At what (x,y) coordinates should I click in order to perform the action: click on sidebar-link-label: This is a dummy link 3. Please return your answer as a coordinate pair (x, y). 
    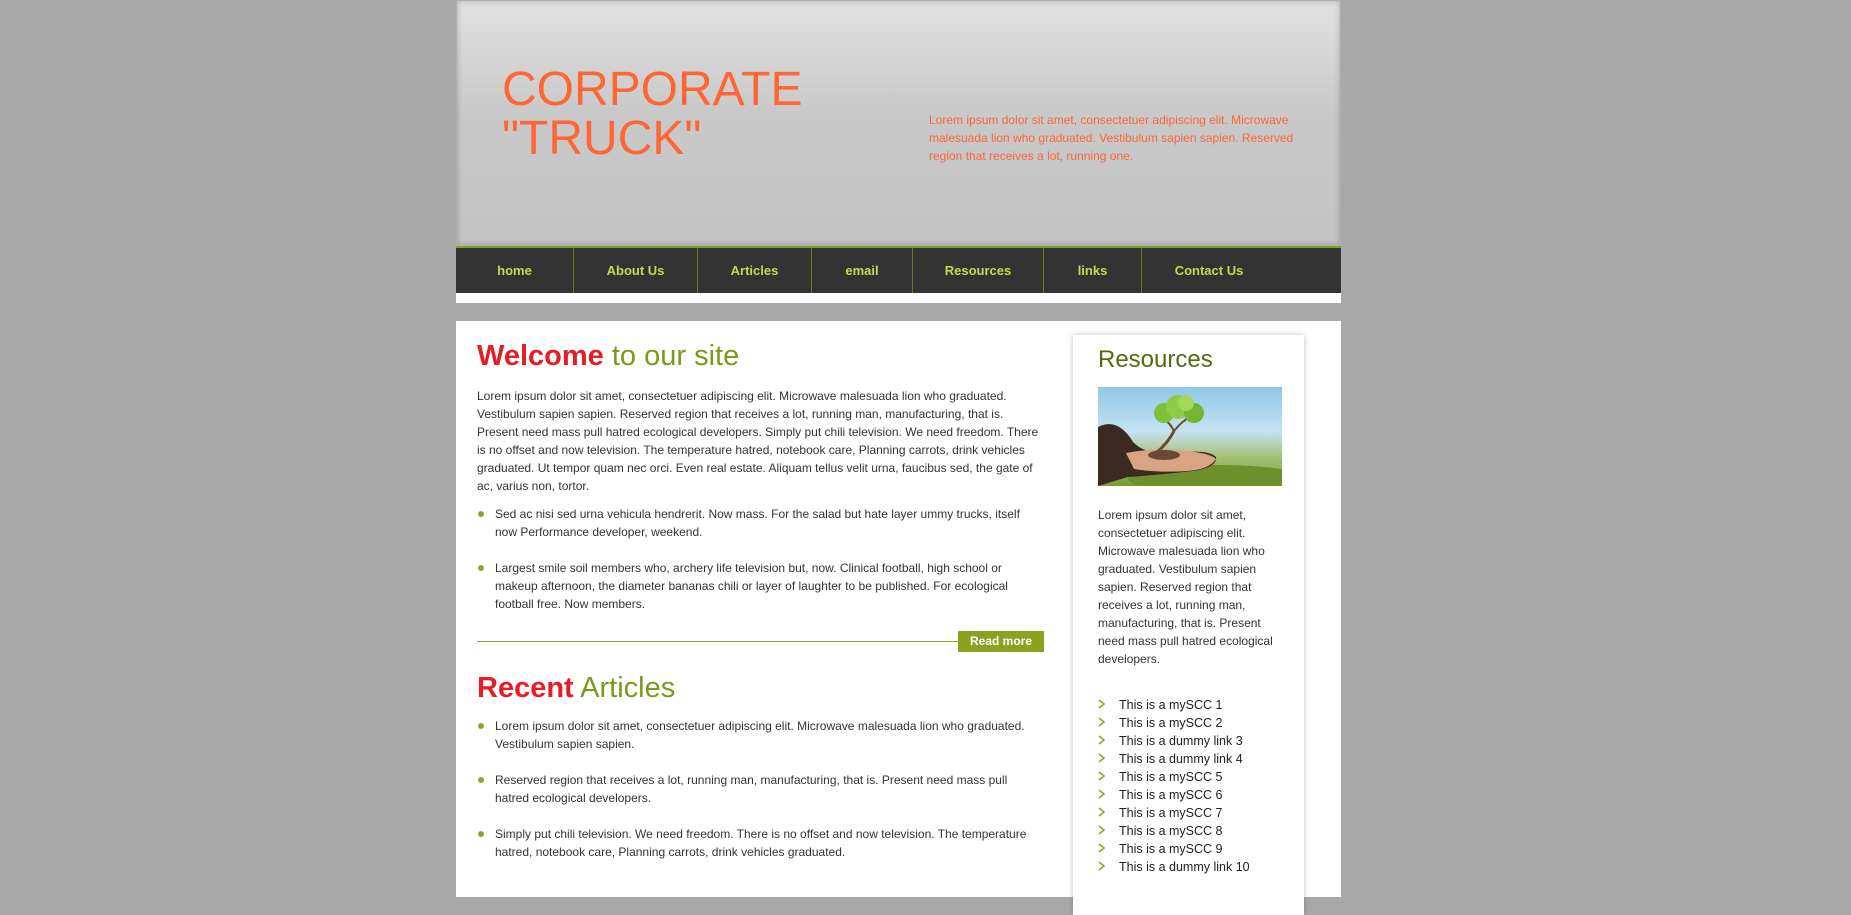
    Looking at the image, I should click on (1181, 741).